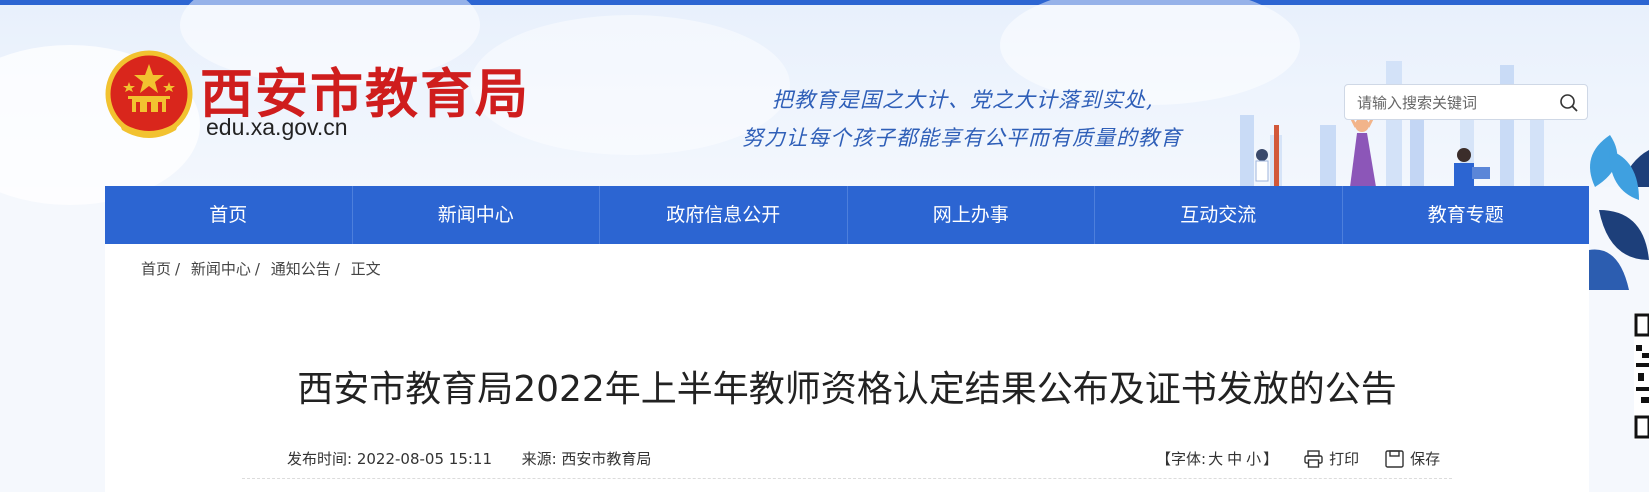 Image resolution: width=1649 pixels, height=492 pixels. What do you see at coordinates (149, 94) in the screenshot?
I see `national-emblem-icon` at bounding box center [149, 94].